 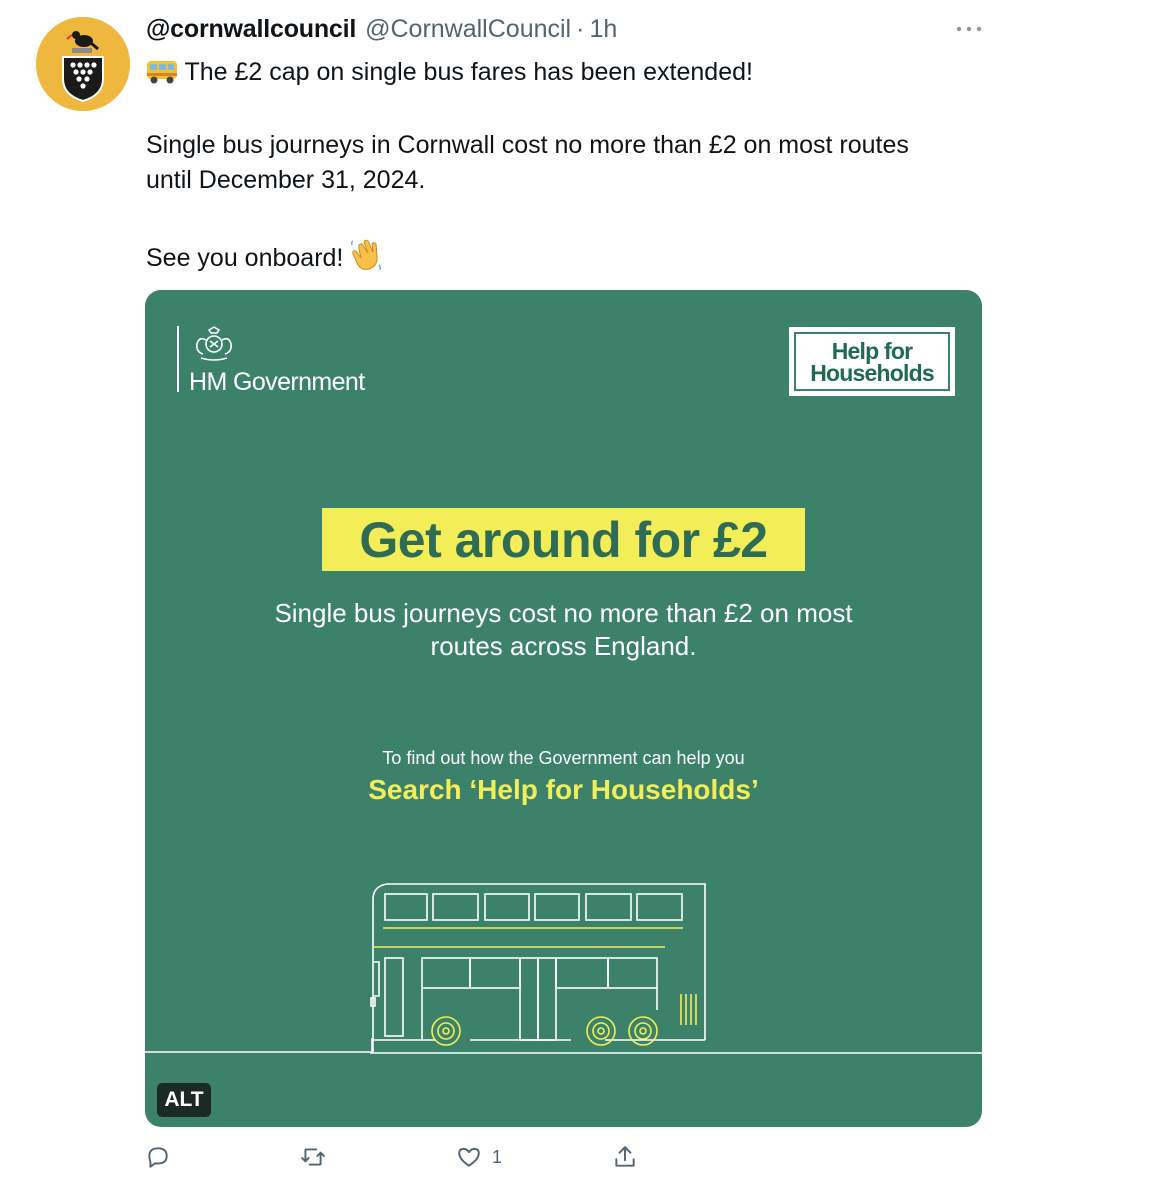 What do you see at coordinates (468, 29) in the screenshot?
I see `user-handle: @CornwallCouncil` at bounding box center [468, 29].